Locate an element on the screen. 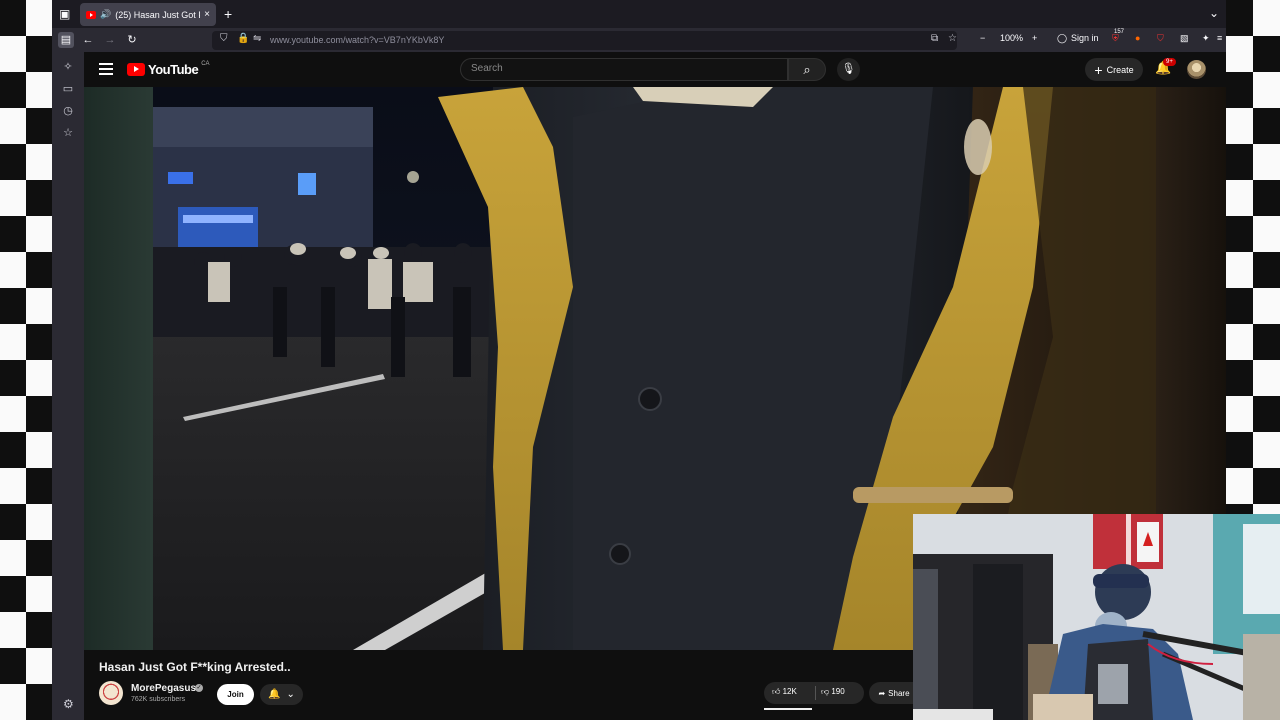 This screenshot has width=1280, height=720. checkered-background-left is located at coordinates (26, 360).